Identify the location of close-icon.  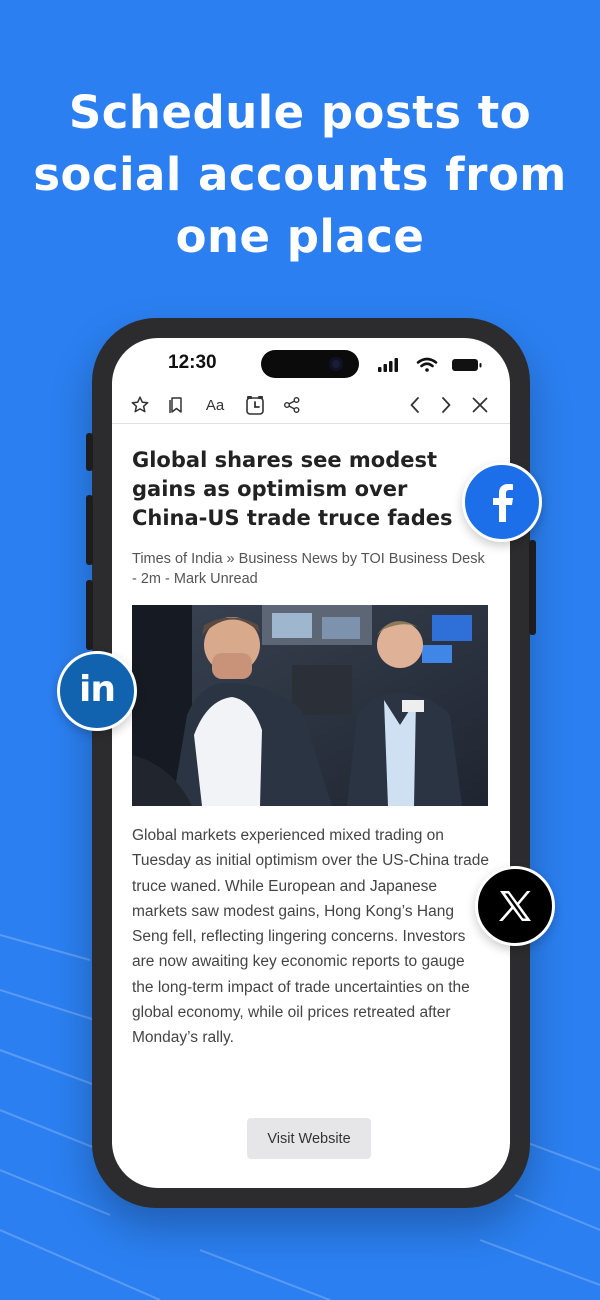
(480, 405).